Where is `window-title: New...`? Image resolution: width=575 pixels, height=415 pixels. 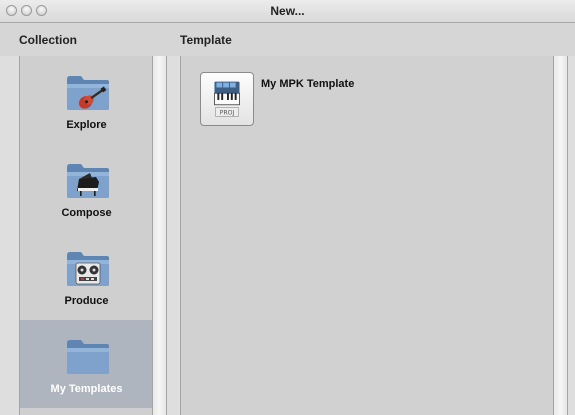 window-title: New... is located at coordinates (287, 11).